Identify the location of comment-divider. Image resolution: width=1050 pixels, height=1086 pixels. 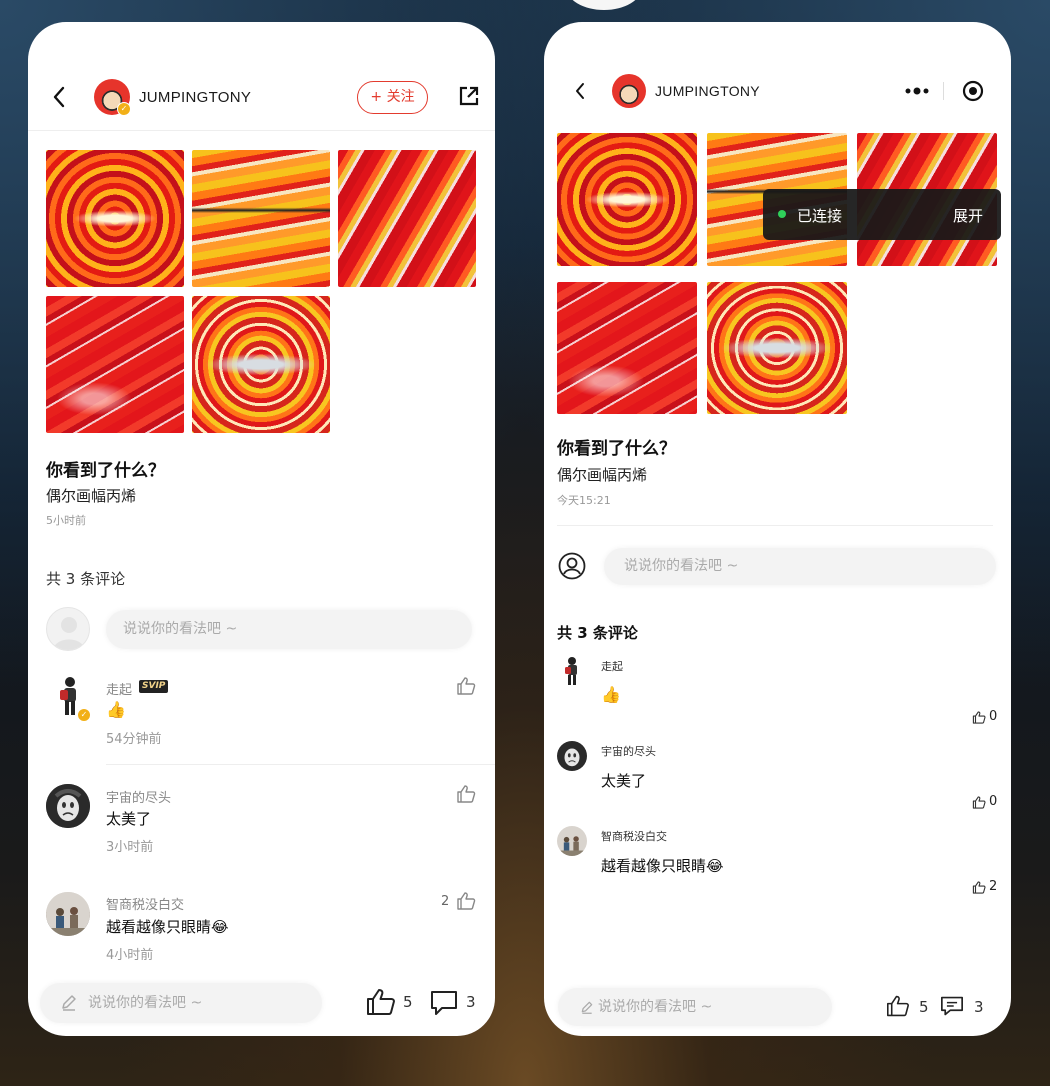
(300, 764).